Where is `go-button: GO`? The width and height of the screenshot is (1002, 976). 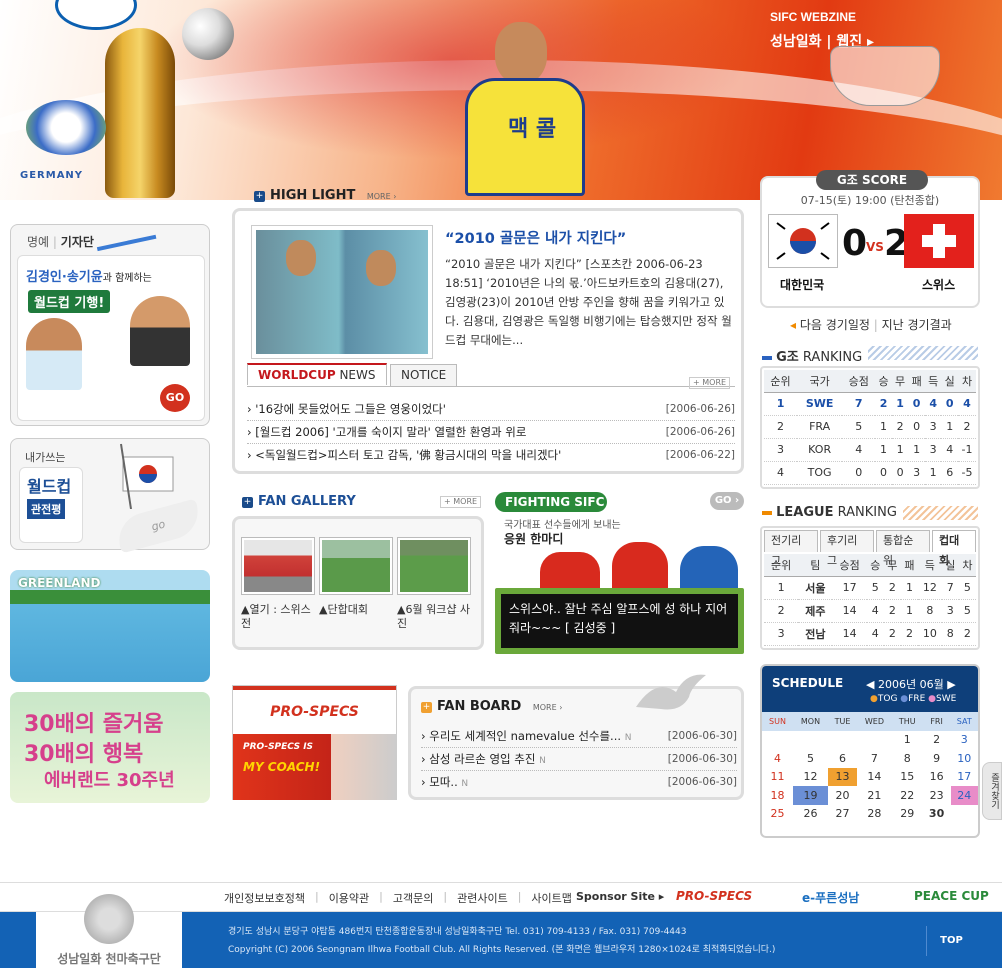 go-button: GO is located at coordinates (175, 398).